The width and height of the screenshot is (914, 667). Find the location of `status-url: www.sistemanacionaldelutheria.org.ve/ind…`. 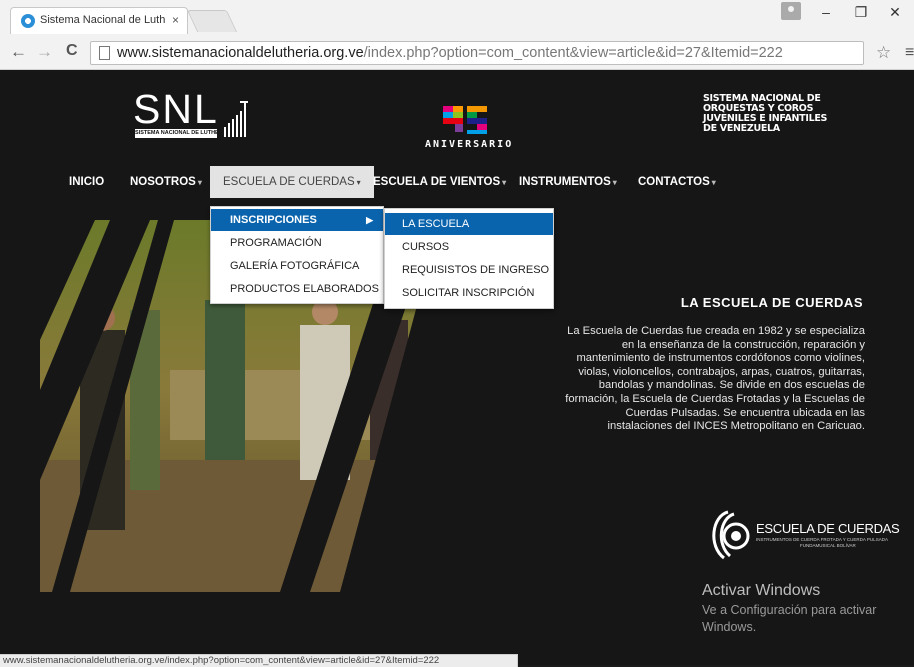

status-url: www.sistemanacionaldelutheria.org.ve/ind… is located at coordinates (221, 660).